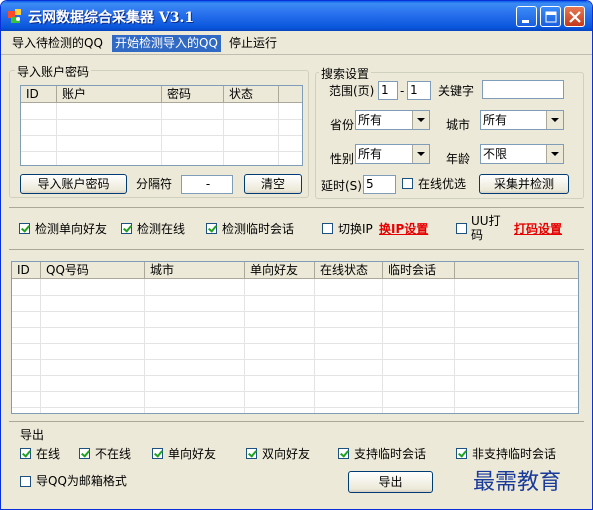  What do you see at coordinates (296, 16) in the screenshot?
I see `title-bar: 云网数据综合采集器 V3.1` at bounding box center [296, 16].